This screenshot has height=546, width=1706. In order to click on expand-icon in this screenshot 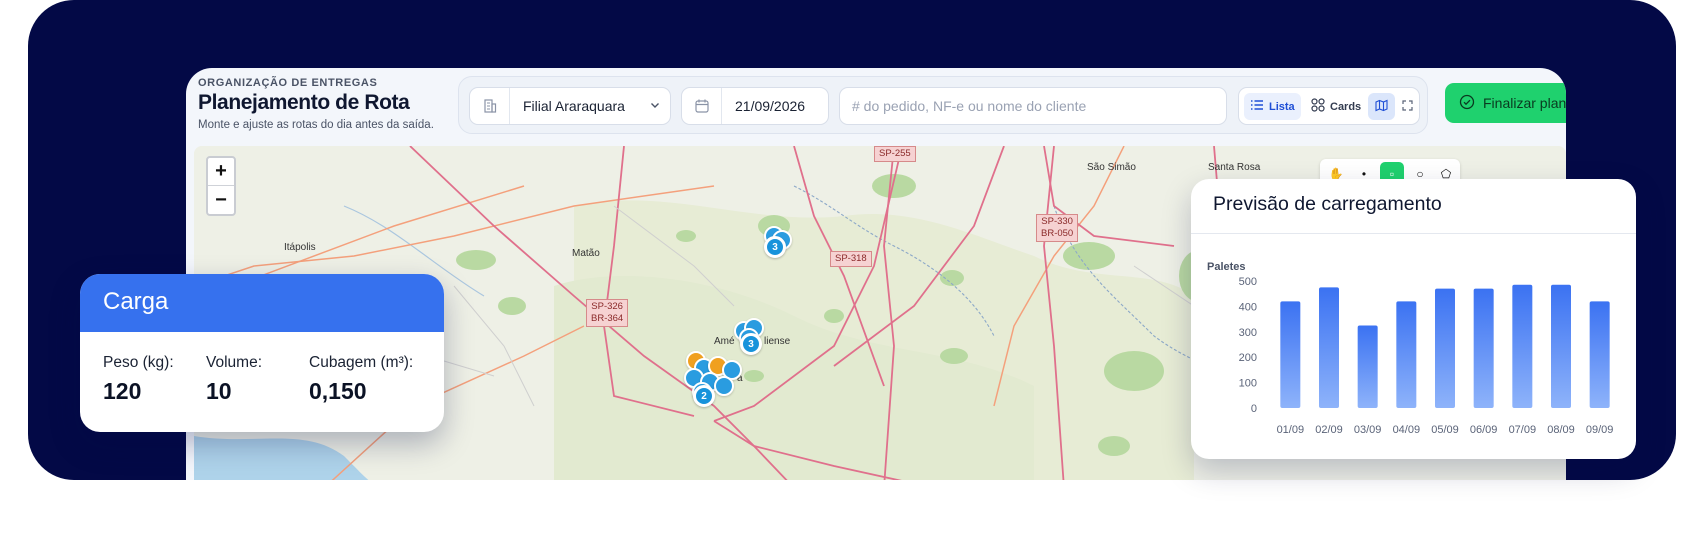, I will do `click(1407, 106)`.